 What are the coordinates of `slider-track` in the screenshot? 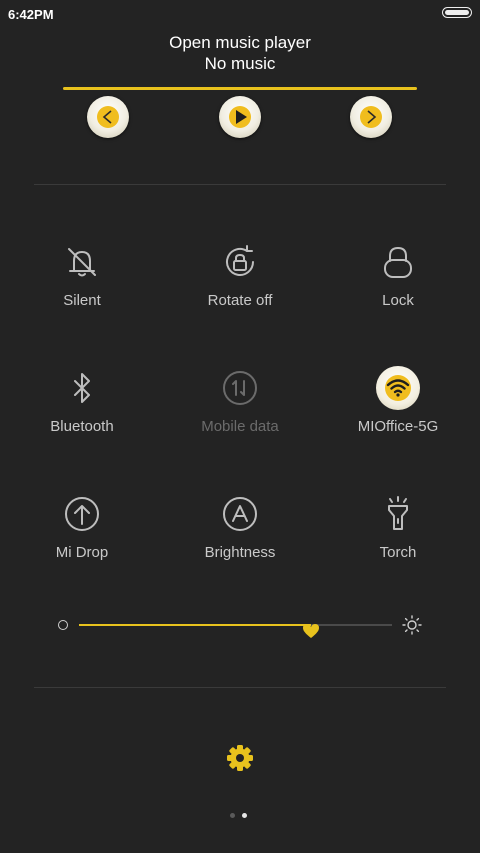 It's located at (235, 631).